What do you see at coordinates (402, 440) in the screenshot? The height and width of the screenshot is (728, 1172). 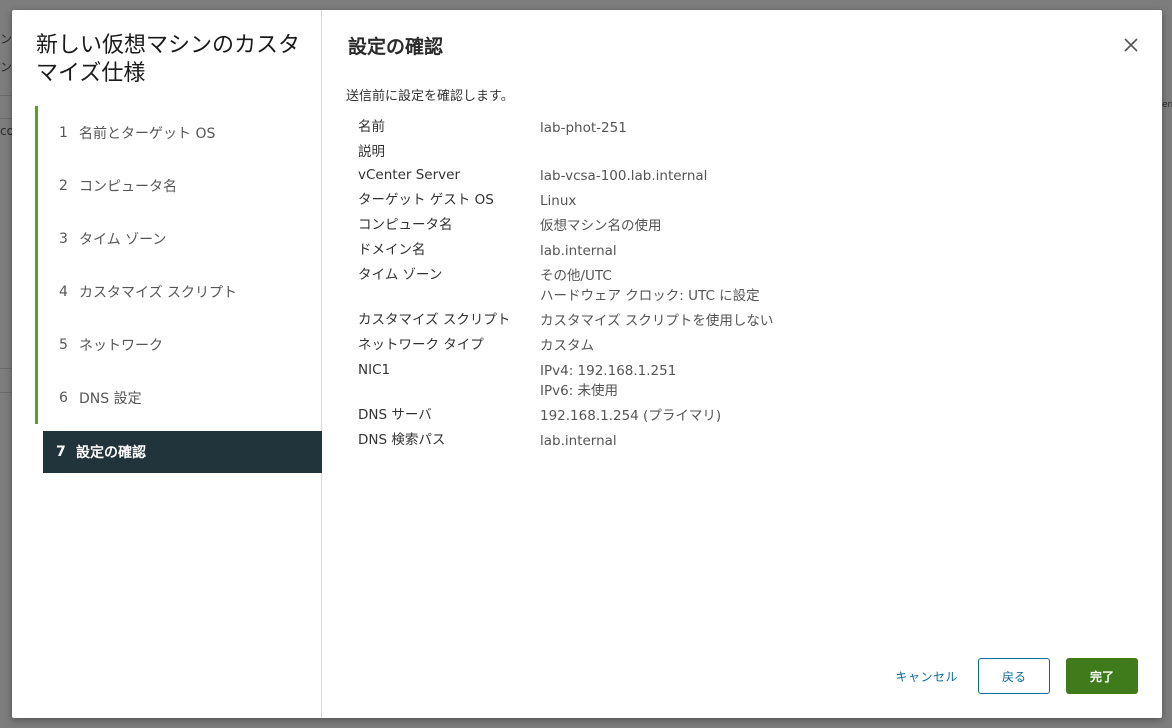 I see `summary-key: DNS 検索パス` at bounding box center [402, 440].